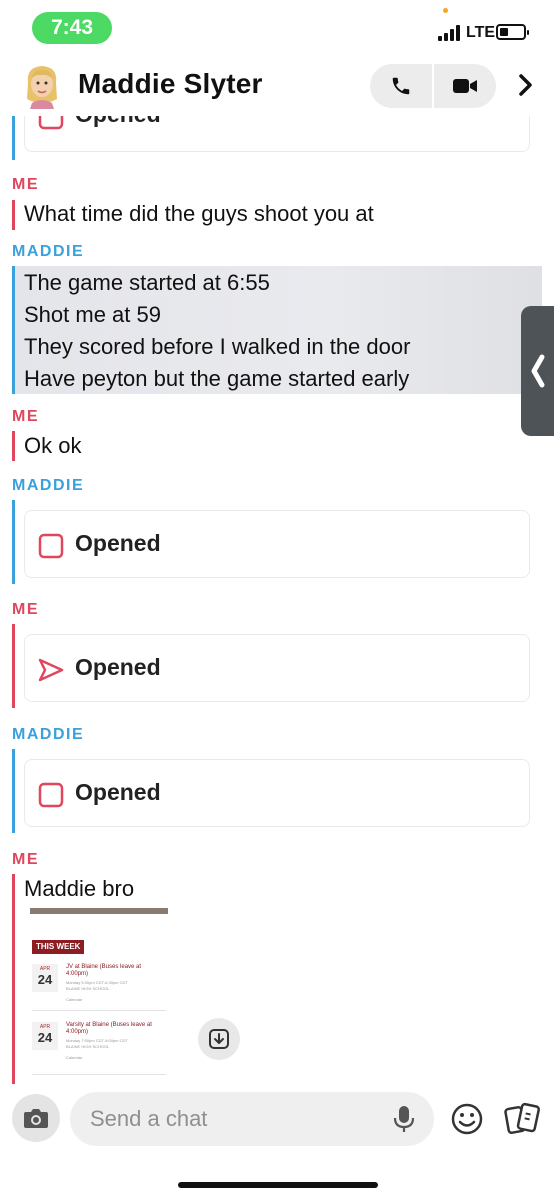 This screenshot has width=554, height=1200. I want to click on chat-header: Maddie Slyter, so click(277, 86).